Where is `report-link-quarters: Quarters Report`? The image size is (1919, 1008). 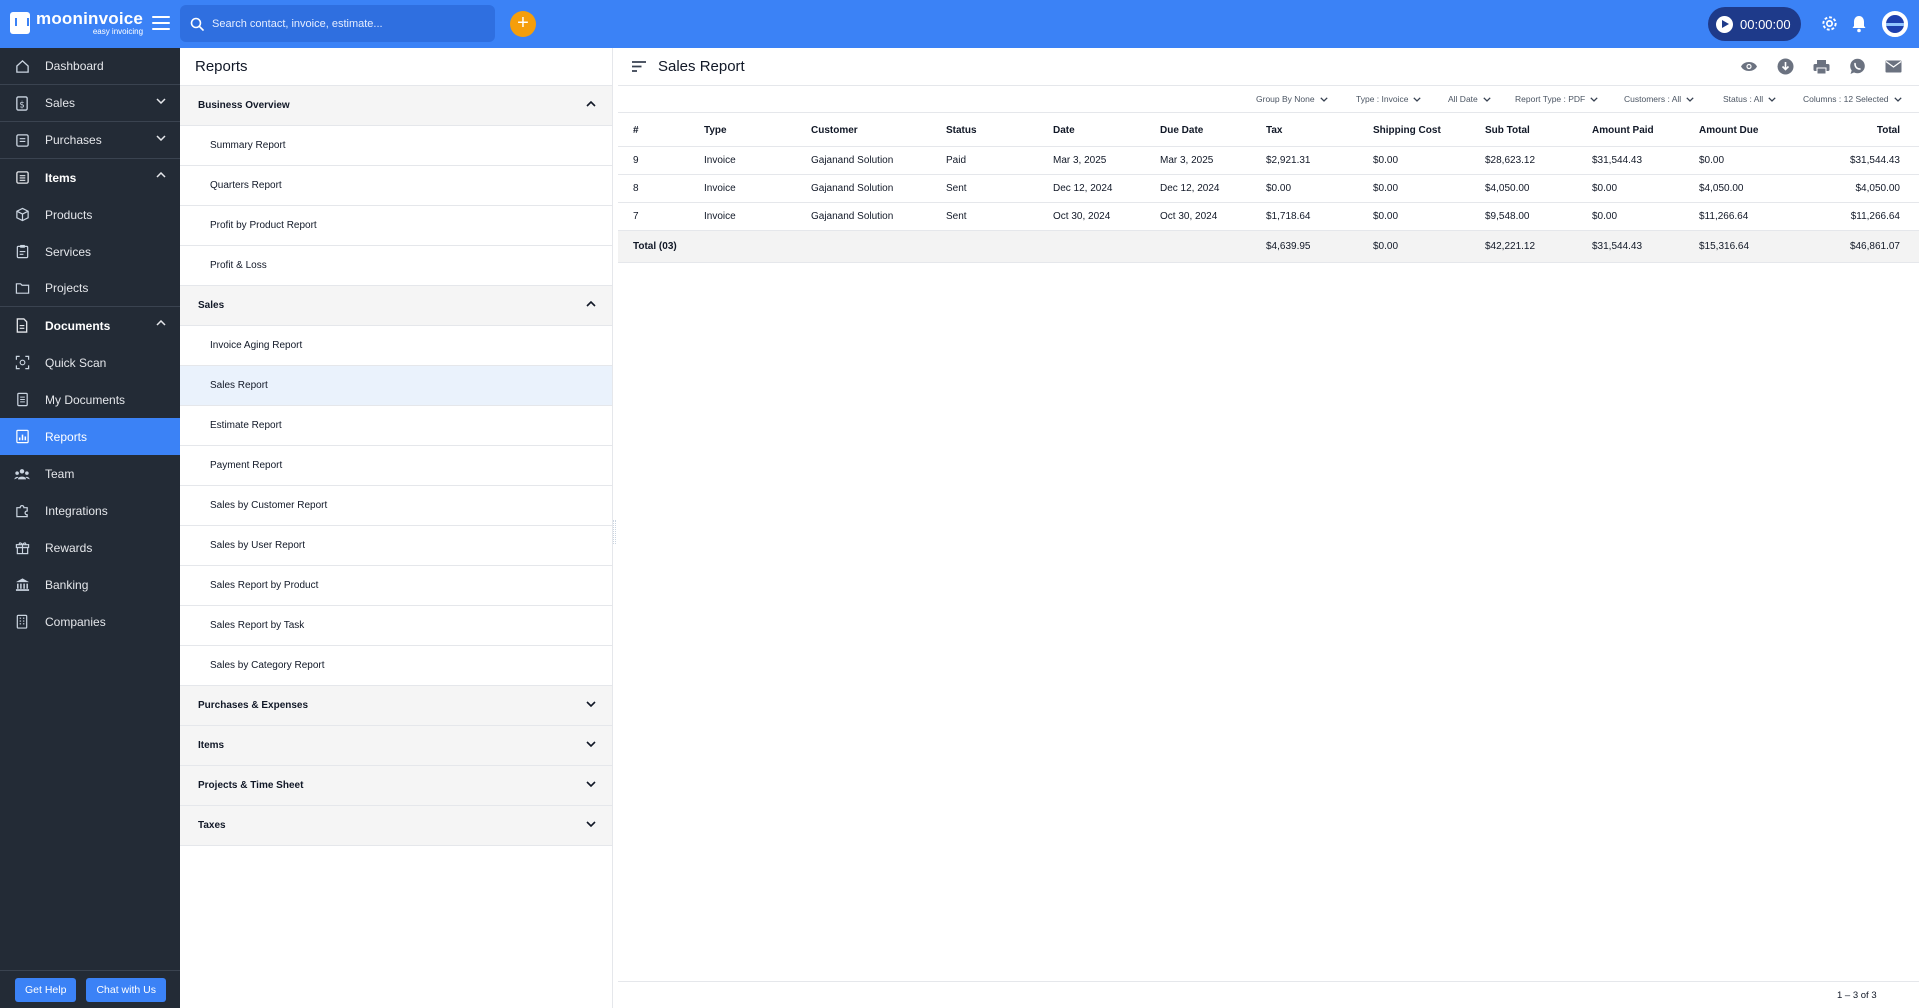
report-link-quarters: Quarters Report is located at coordinates (396, 186).